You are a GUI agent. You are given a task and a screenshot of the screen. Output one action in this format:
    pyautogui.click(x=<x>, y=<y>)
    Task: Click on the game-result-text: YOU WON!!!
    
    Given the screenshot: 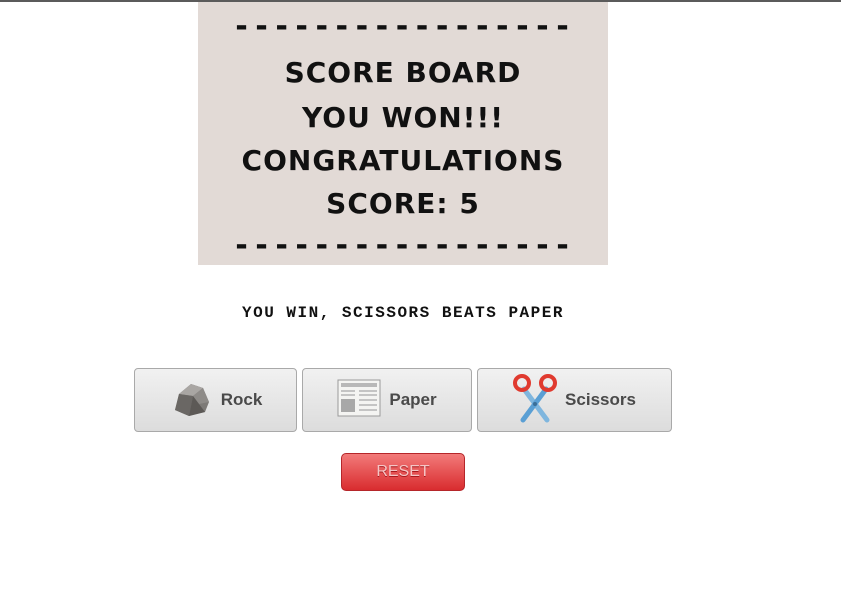 What is the action you would take?
    pyautogui.click(x=403, y=117)
    